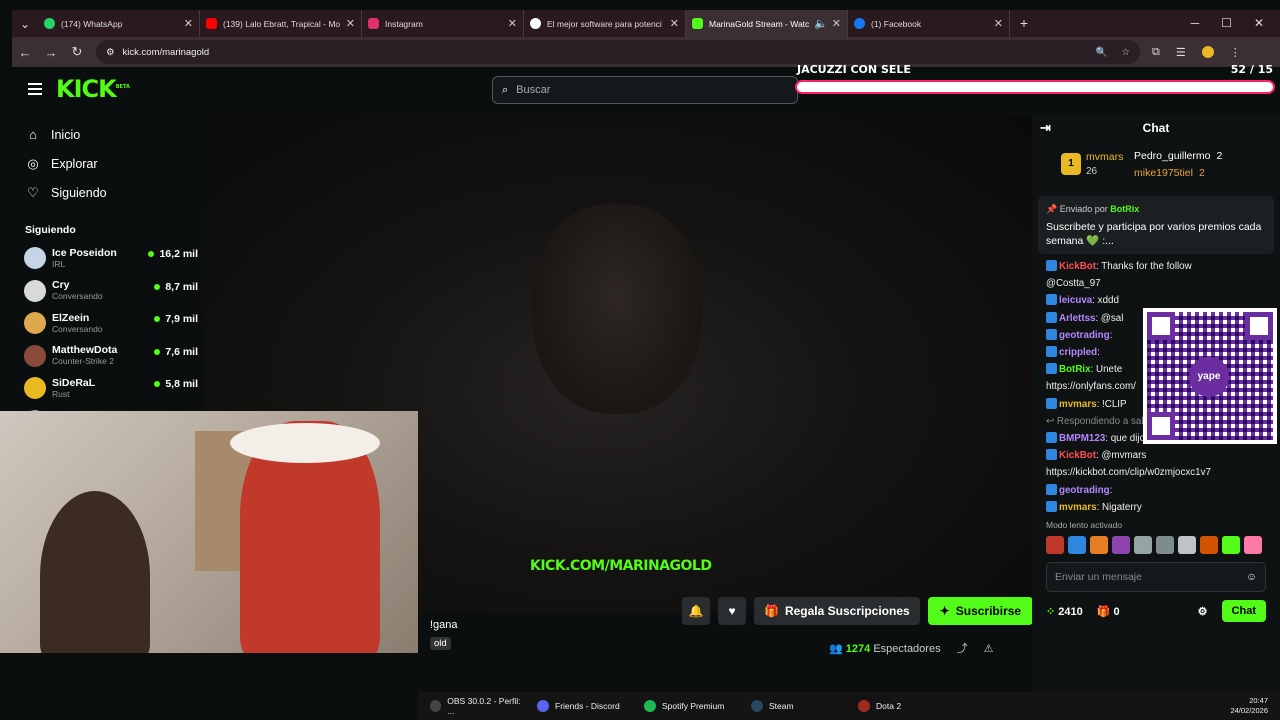 The image size is (1280, 720). I want to click on chat-message: geotrading:, so click(1156, 490).